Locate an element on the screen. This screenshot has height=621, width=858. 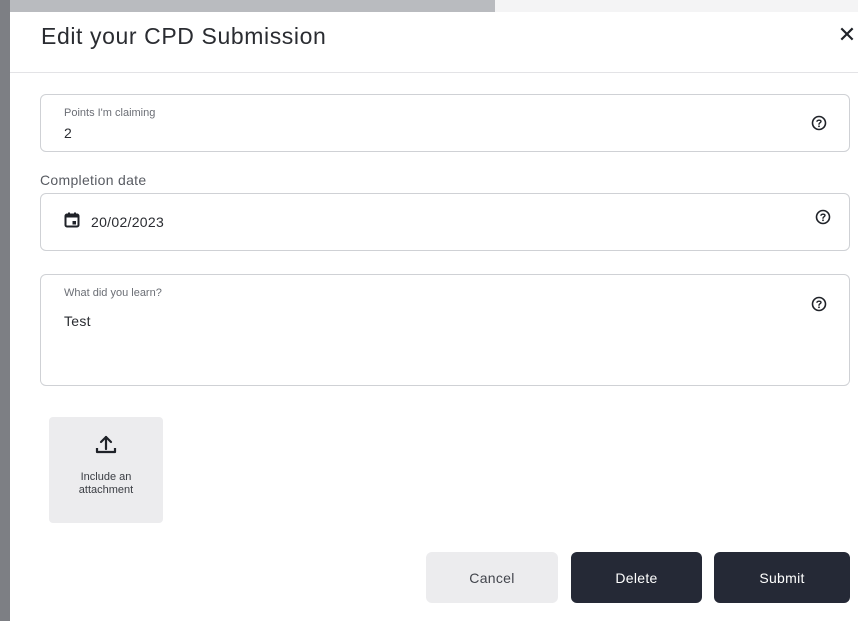
attachment-button: Include an attachment is located at coordinates (106, 470).